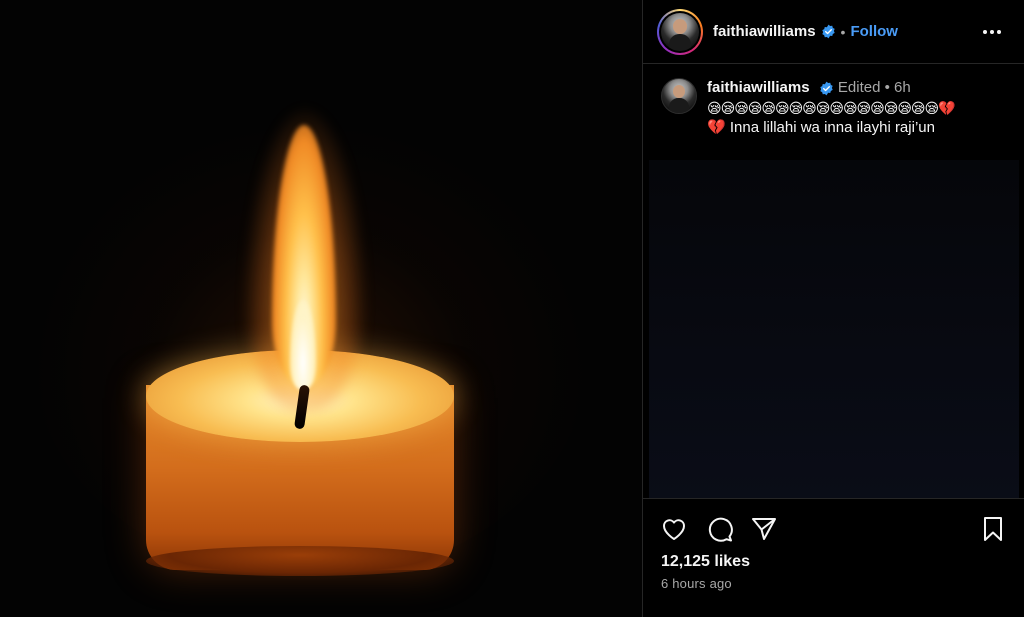 The height and width of the screenshot is (617, 1024). Describe the element at coordinates (992, 32) in the screenshot. I see `more-options-icon` at that location.